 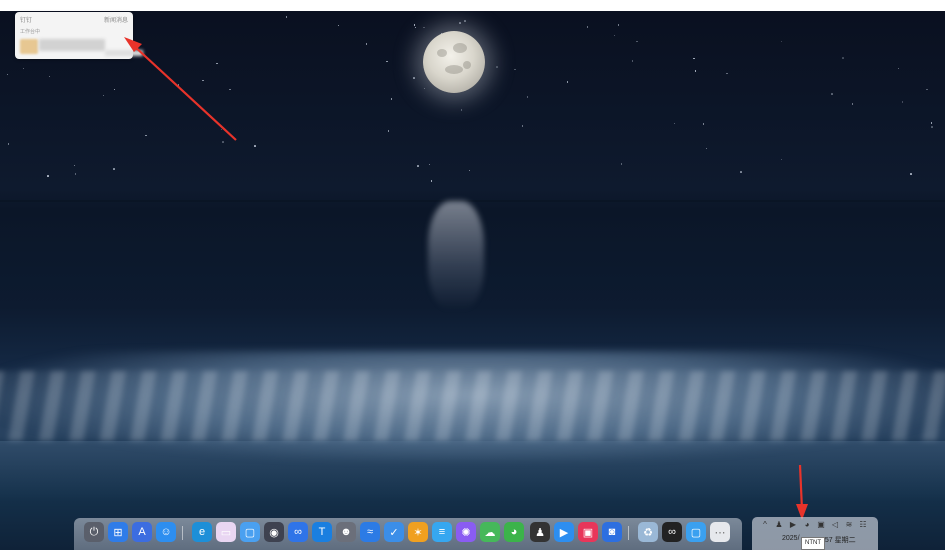 What do you see at coordinates (821, 525) in the screenshot?
I see `nvidia-tray-icon: ▣` at bounding box center [821, 525].